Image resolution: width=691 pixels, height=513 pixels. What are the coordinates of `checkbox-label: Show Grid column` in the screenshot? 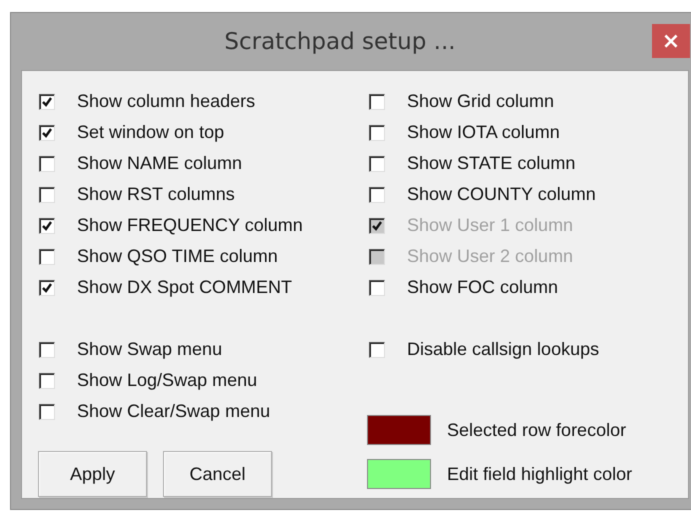 It's located at (480, 101).